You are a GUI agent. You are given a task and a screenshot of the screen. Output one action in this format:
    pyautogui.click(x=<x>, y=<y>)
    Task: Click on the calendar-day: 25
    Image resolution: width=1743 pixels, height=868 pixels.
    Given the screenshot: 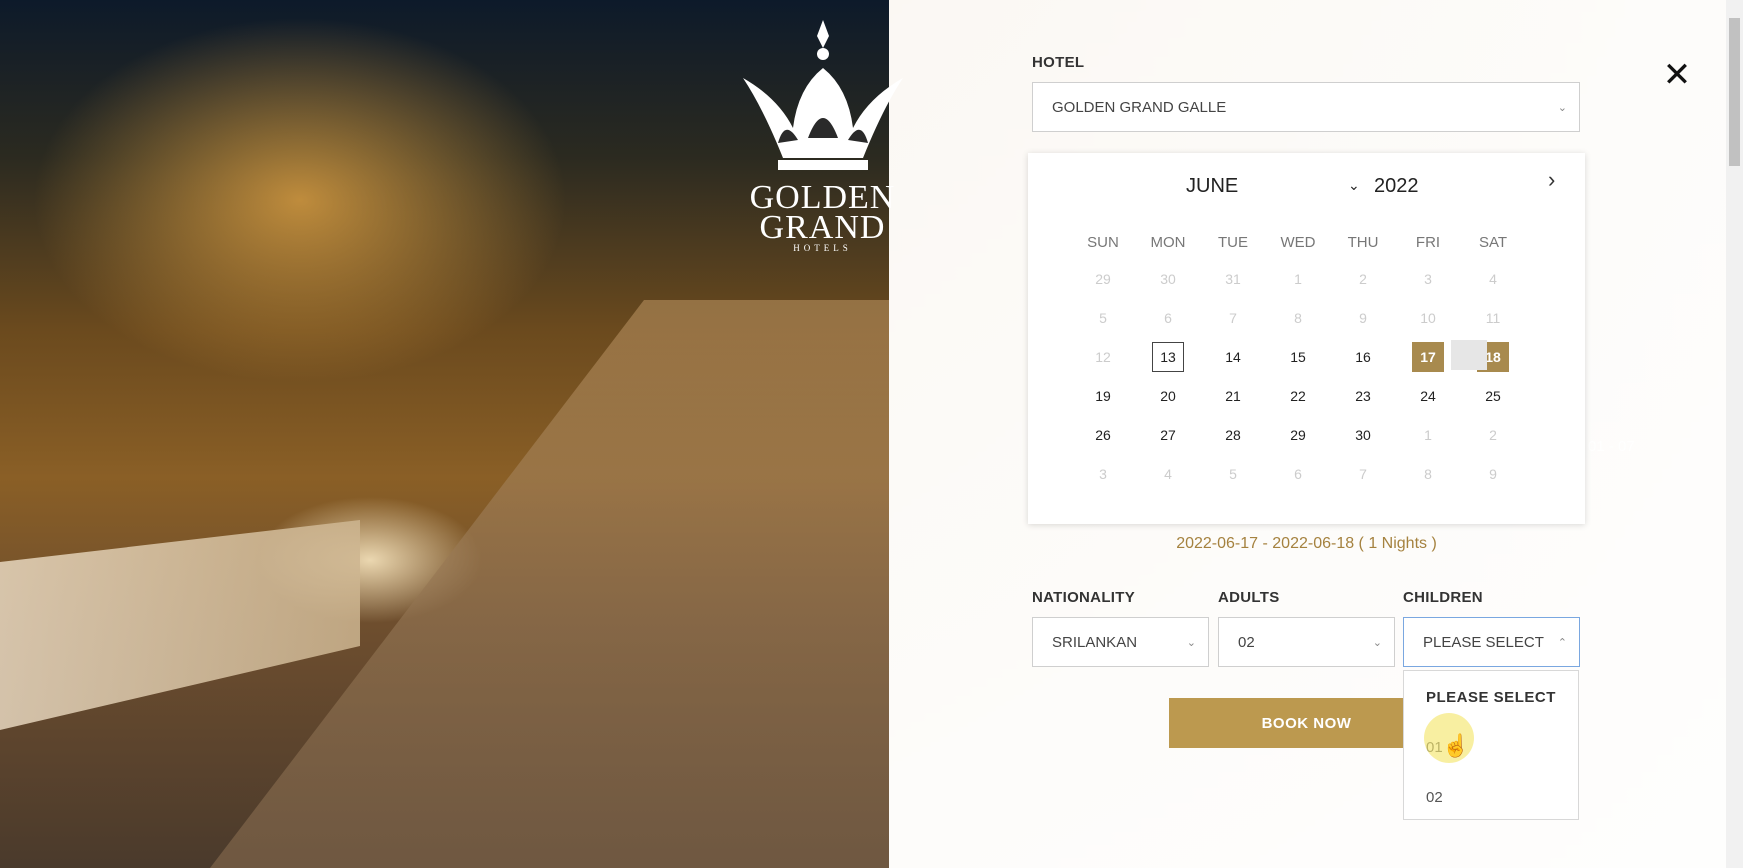 What is the action you would take?
    pyautogui.click(x=1493, y=396)
    